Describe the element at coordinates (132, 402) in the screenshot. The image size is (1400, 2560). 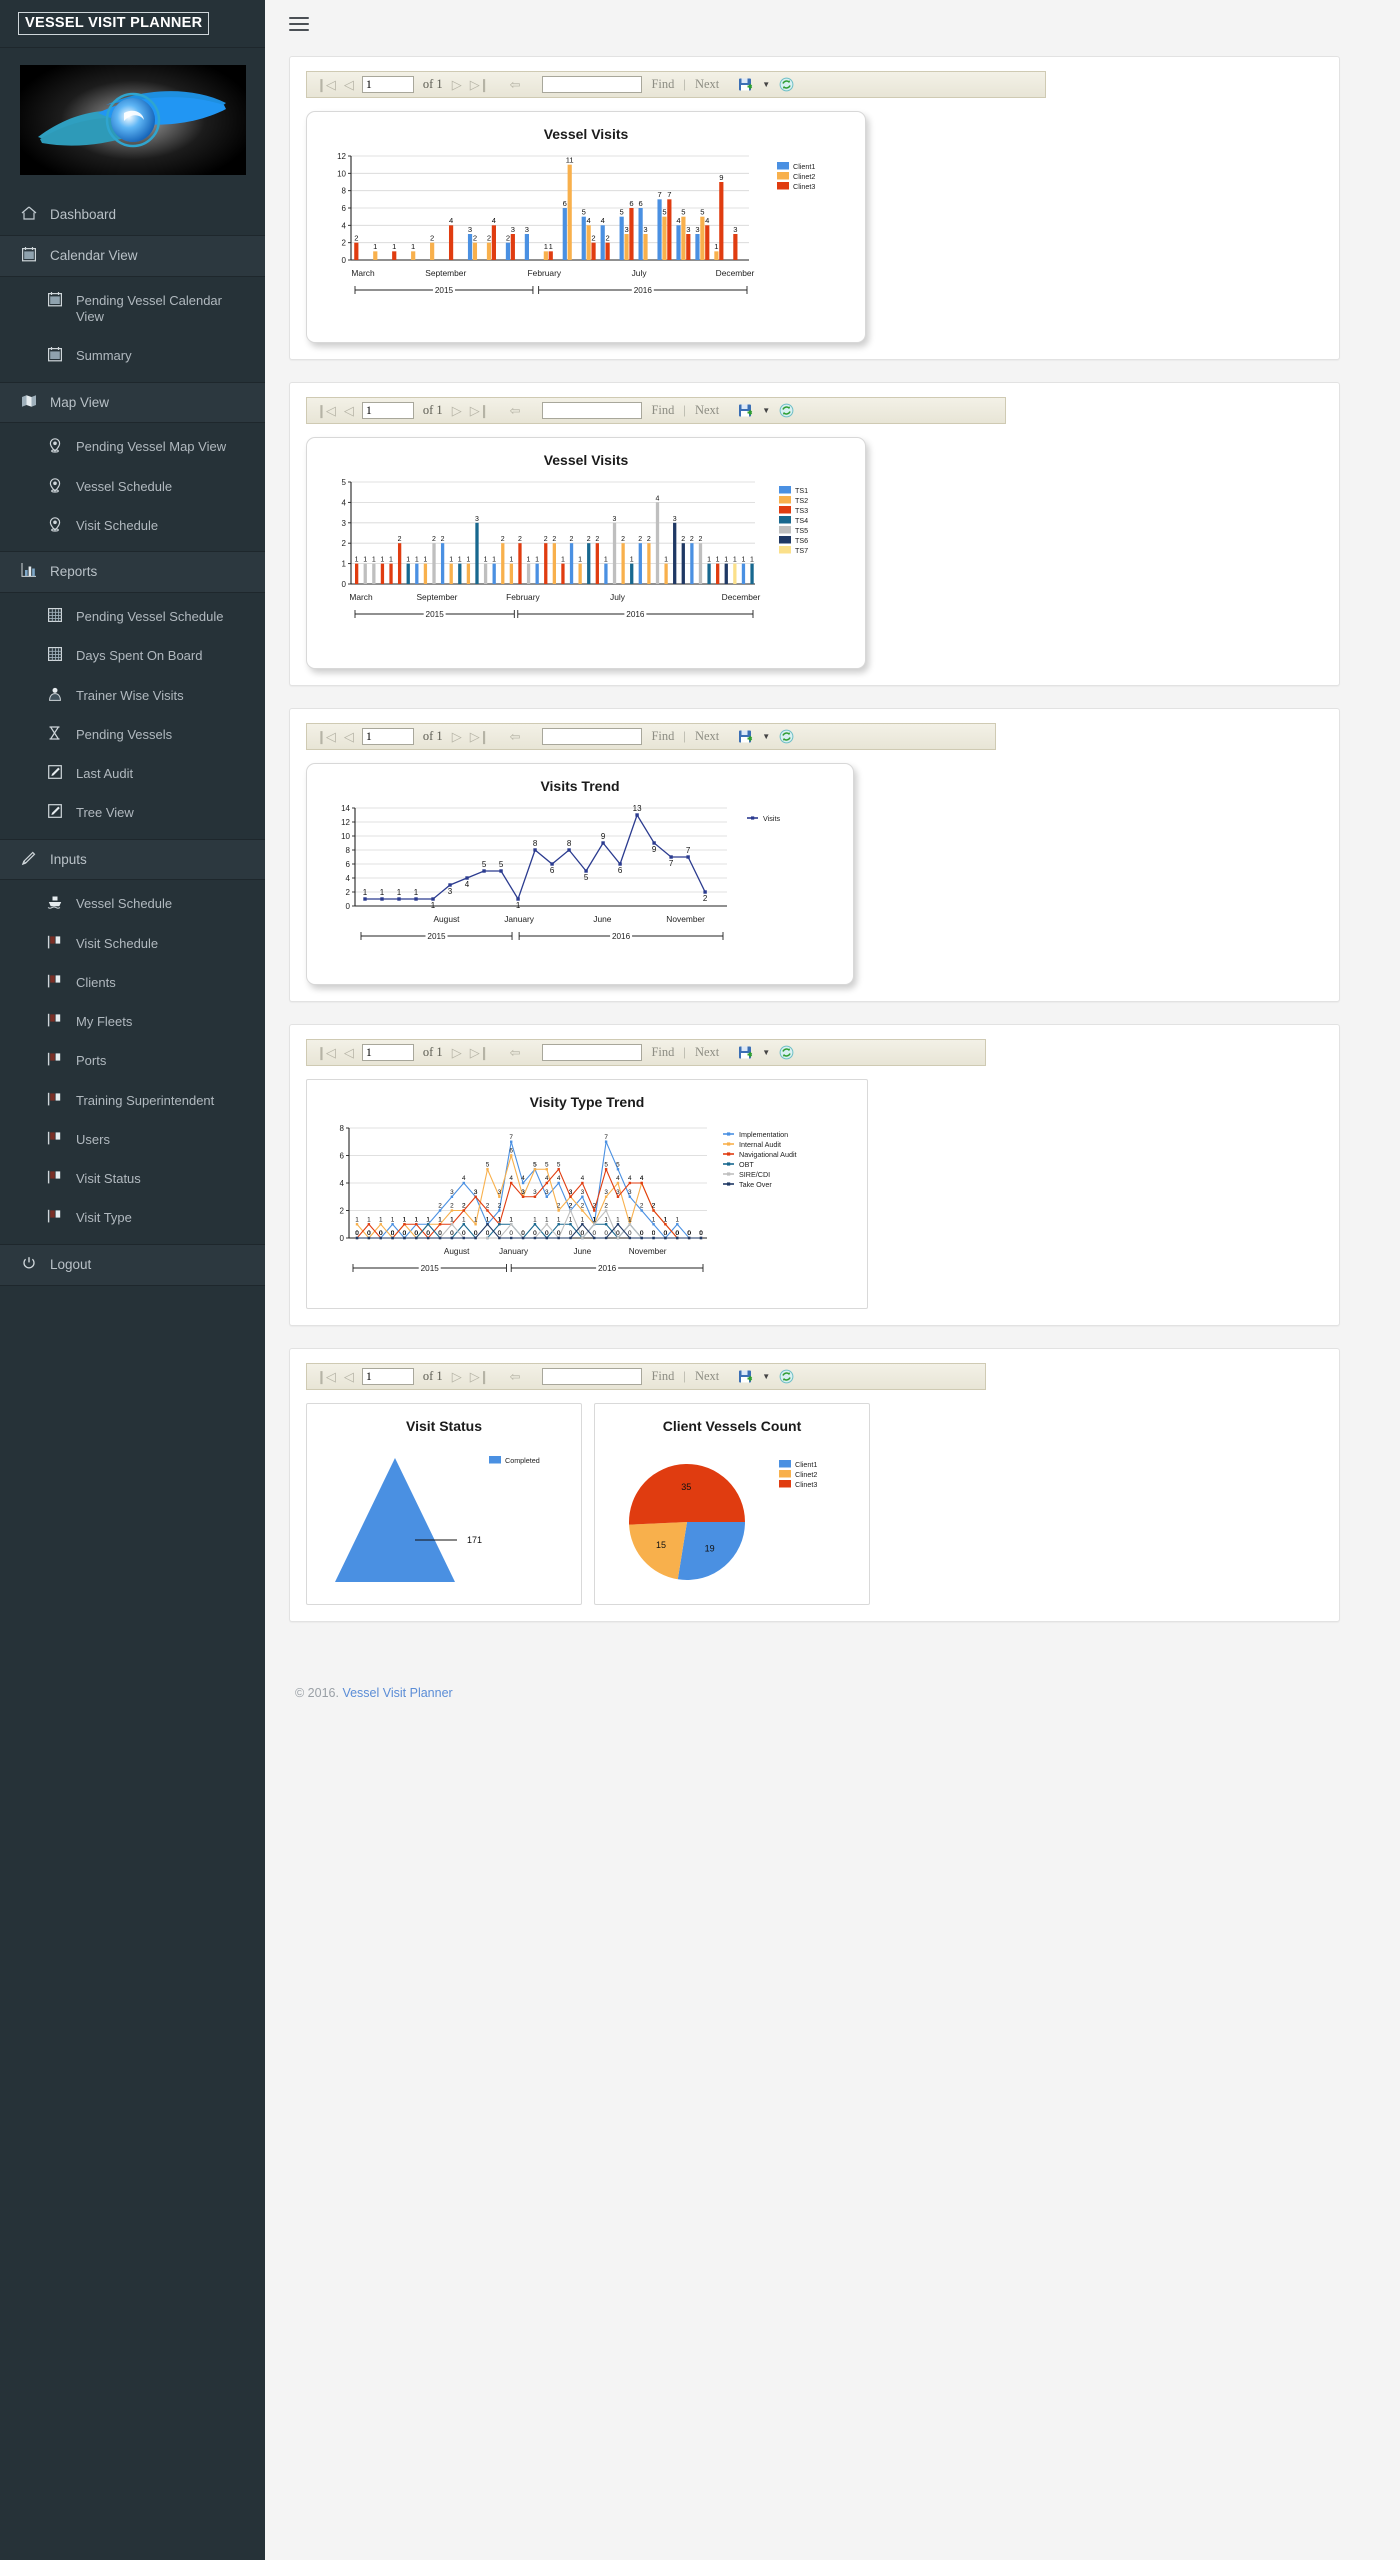
I see `sidebar-item-map-view: Map View` at that location.